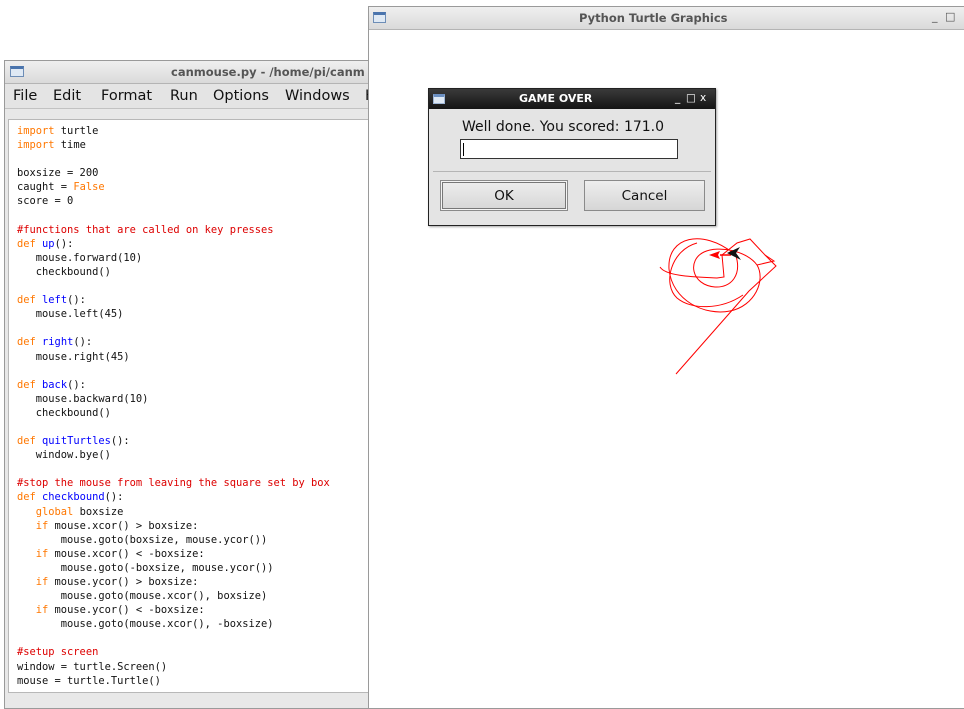  I want to click on cancel-button: Cancel, so click(644, 195).